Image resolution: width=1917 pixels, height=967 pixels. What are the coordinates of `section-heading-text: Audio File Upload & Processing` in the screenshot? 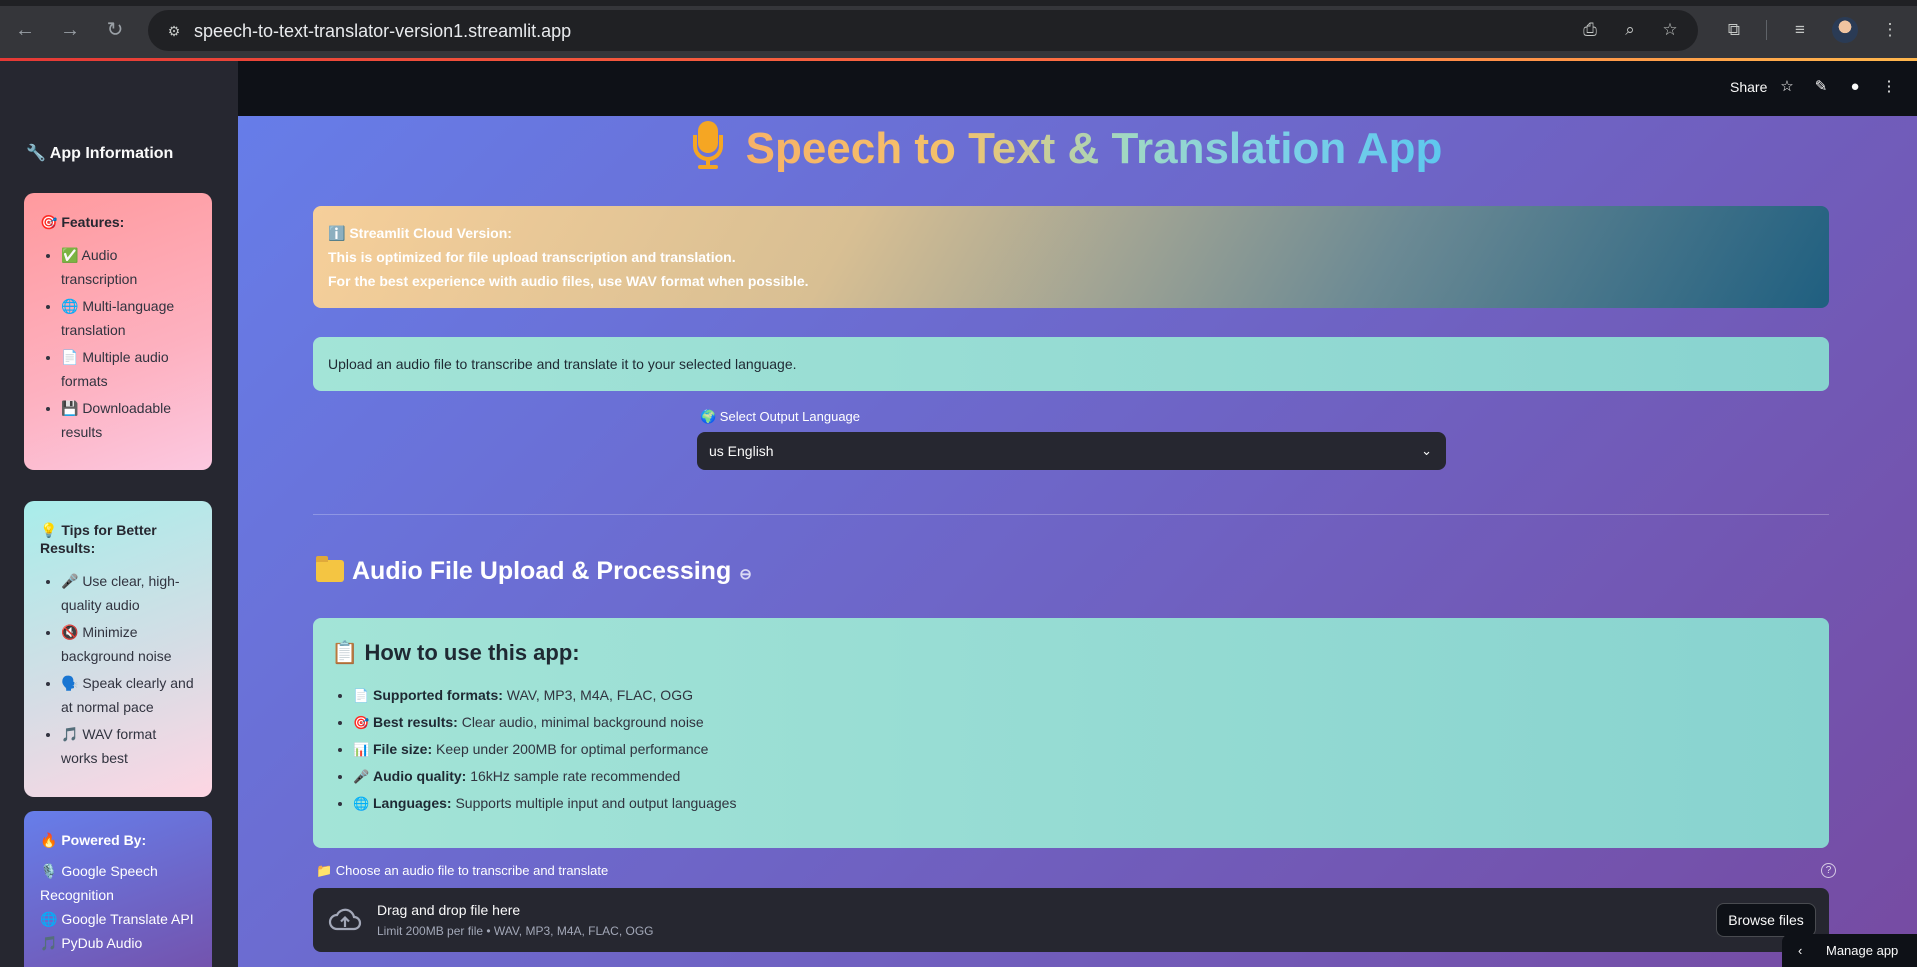 It's located at (542, 571).